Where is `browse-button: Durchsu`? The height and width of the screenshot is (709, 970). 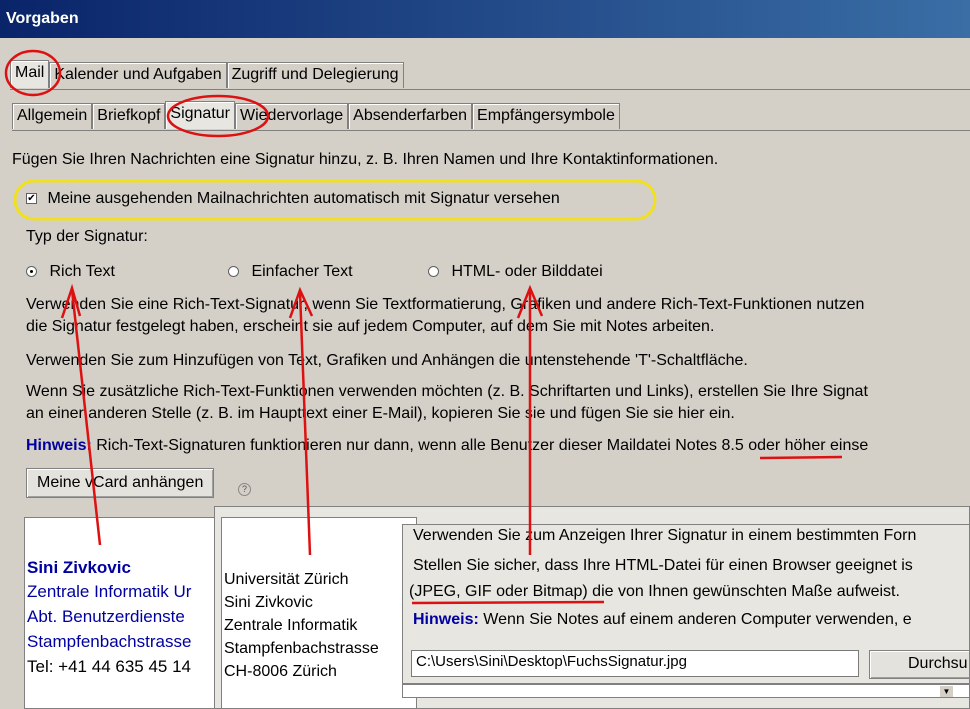
browse-button: Durchsu is located at coordinates (919, 664).